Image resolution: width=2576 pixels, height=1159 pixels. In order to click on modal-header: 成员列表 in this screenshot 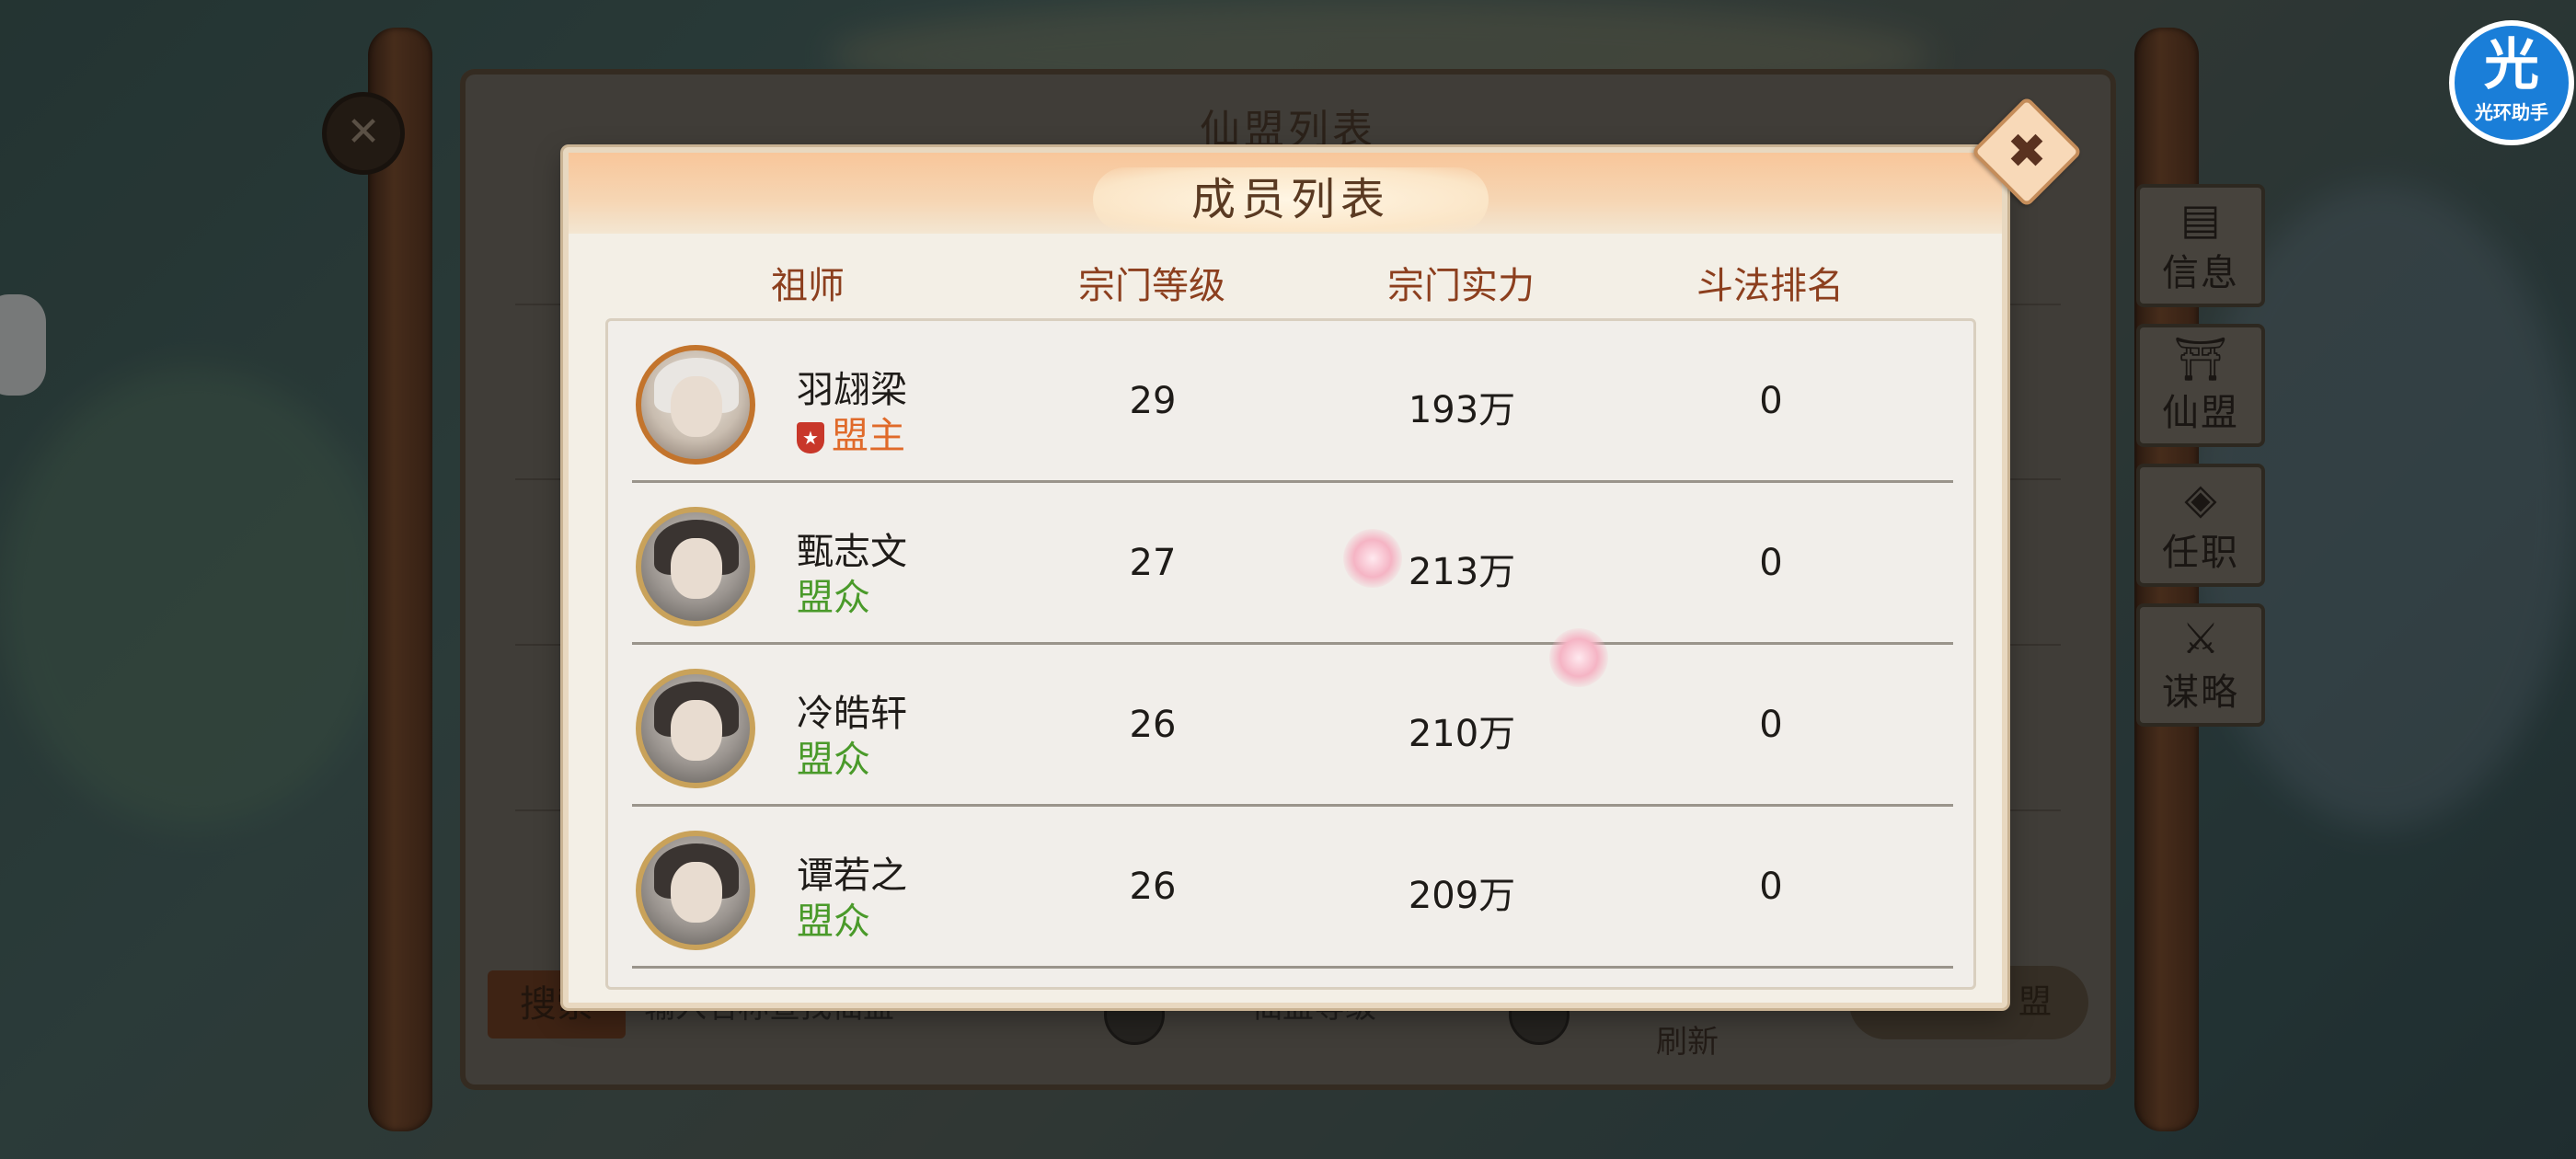, I will do `click(1285, 193)`.